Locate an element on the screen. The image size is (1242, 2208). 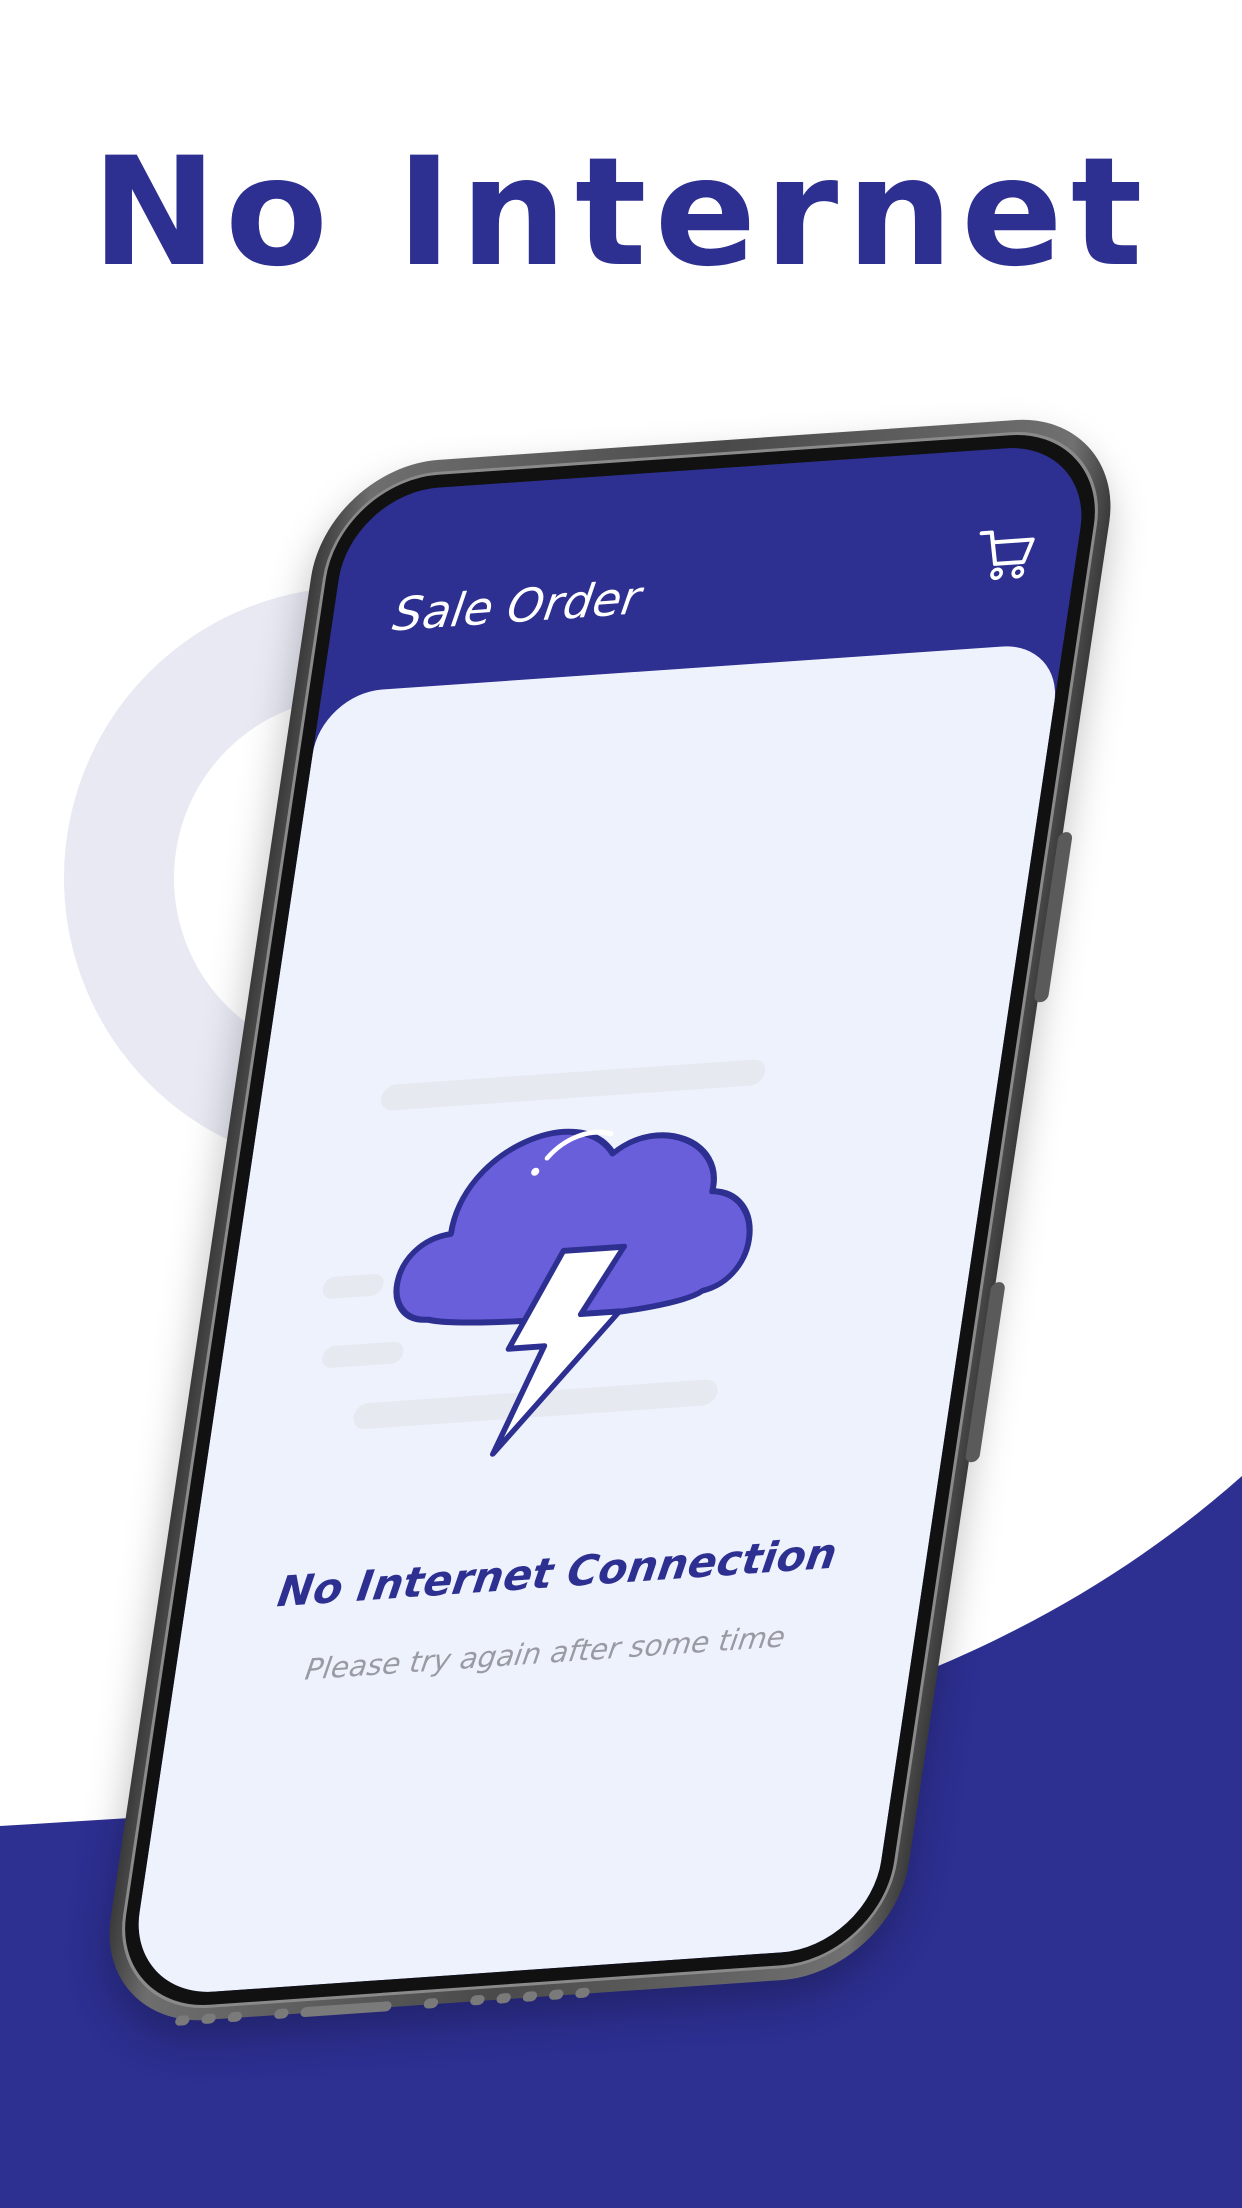
cloud-lightning-icon is located at coordinates (544, 1258).